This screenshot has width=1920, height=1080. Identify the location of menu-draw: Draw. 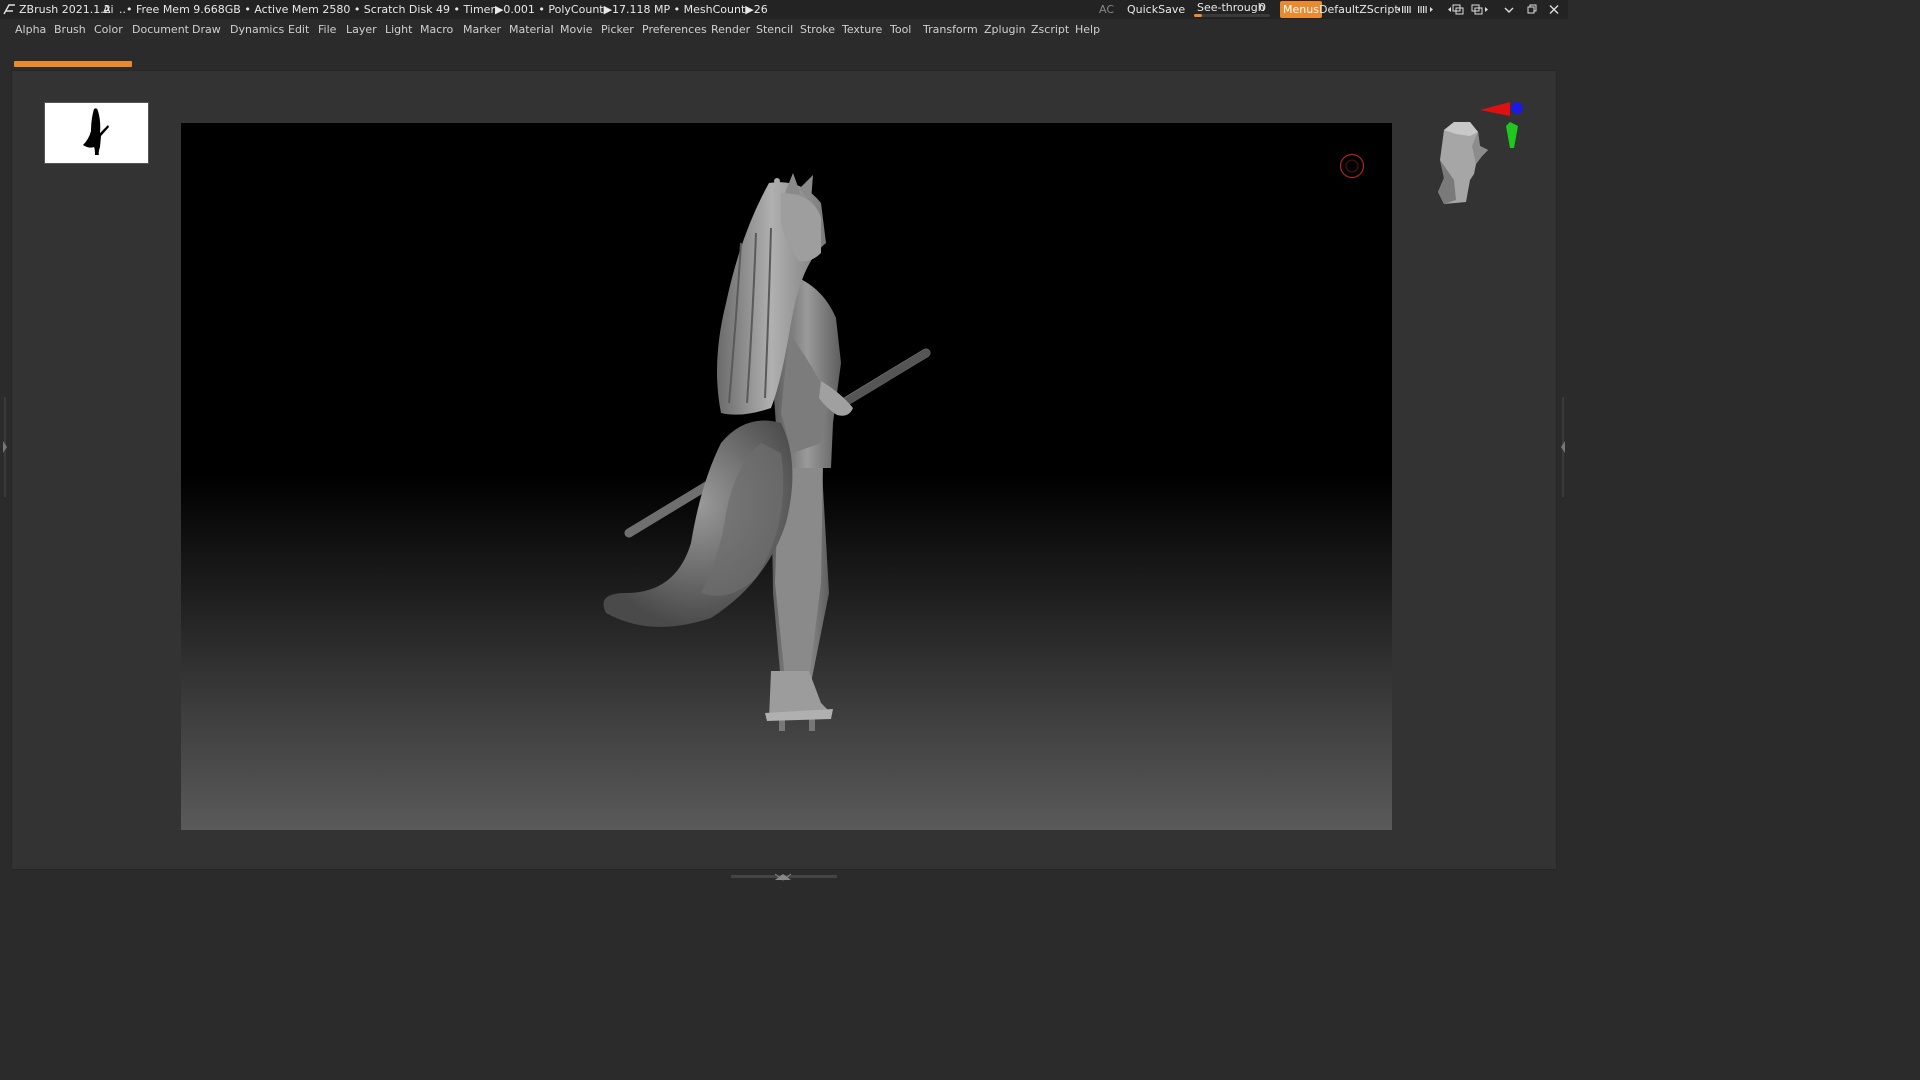
(206, 30).